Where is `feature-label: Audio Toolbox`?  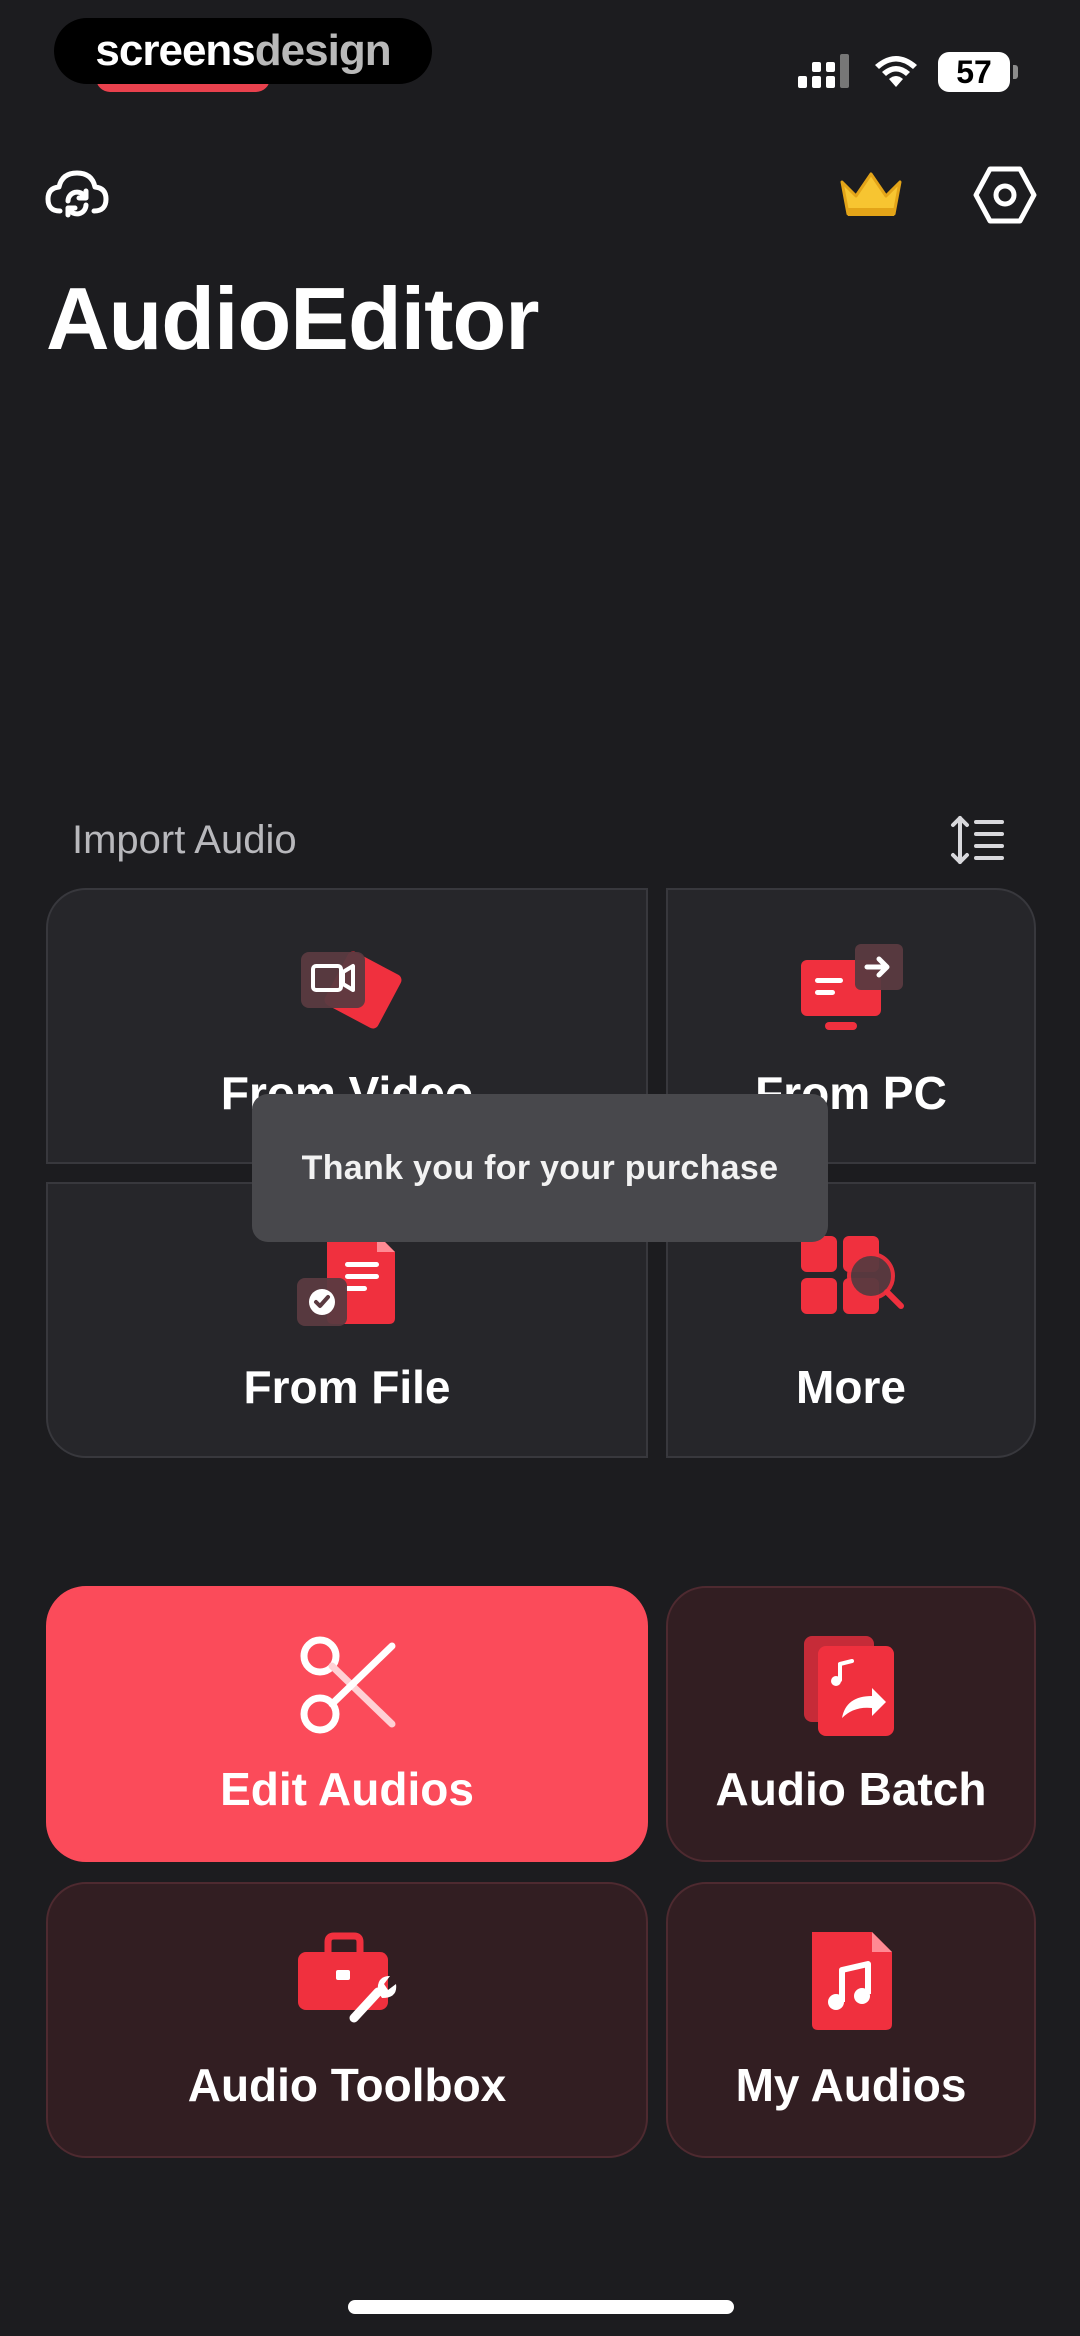 feature-label: Audio Toolbox is located at coordinates (347, 2085).